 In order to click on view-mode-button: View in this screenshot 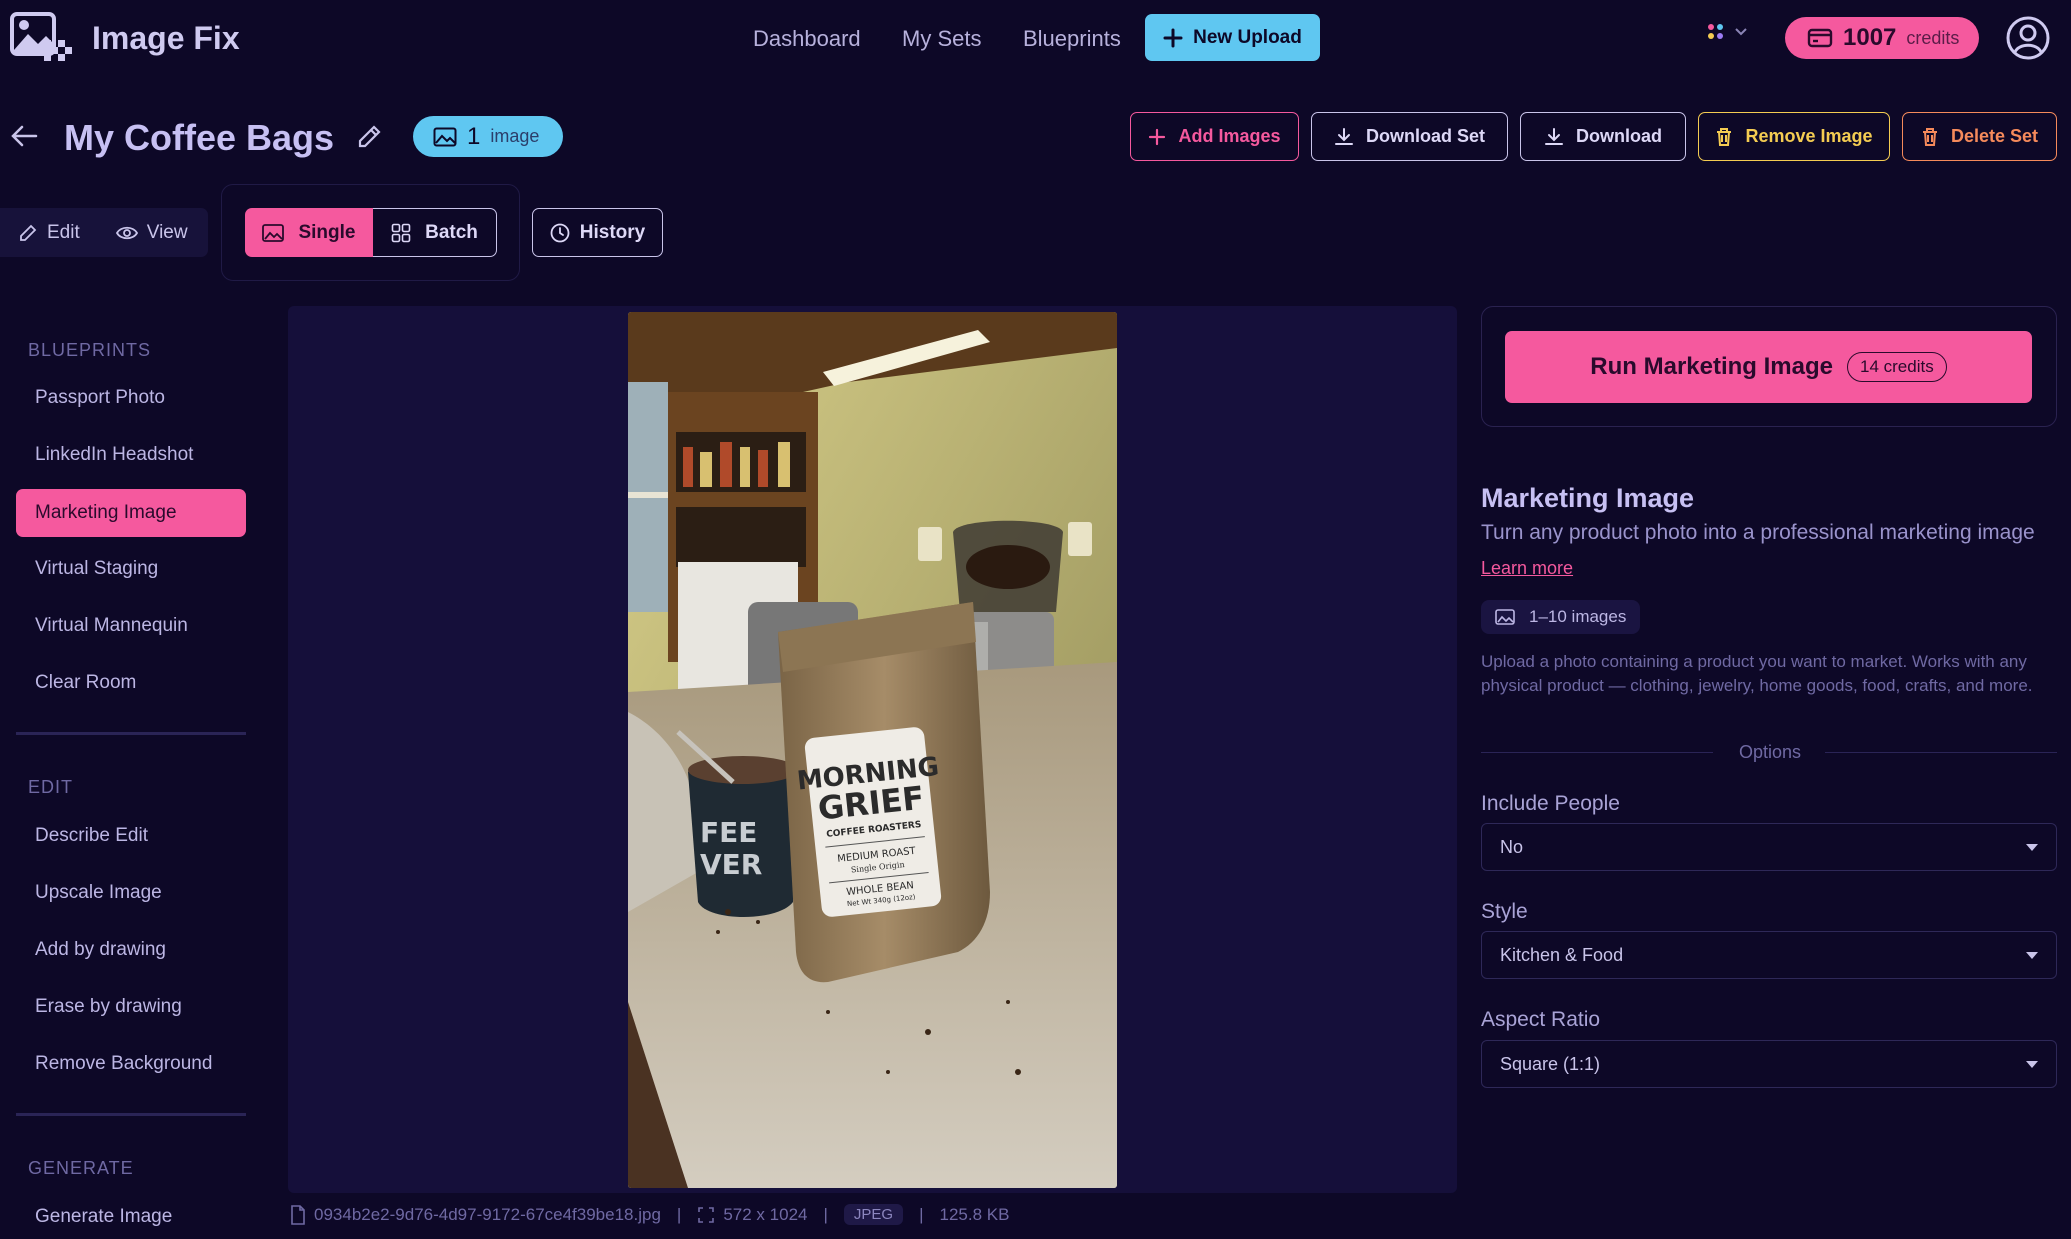, I will do `click(152, 232)`.